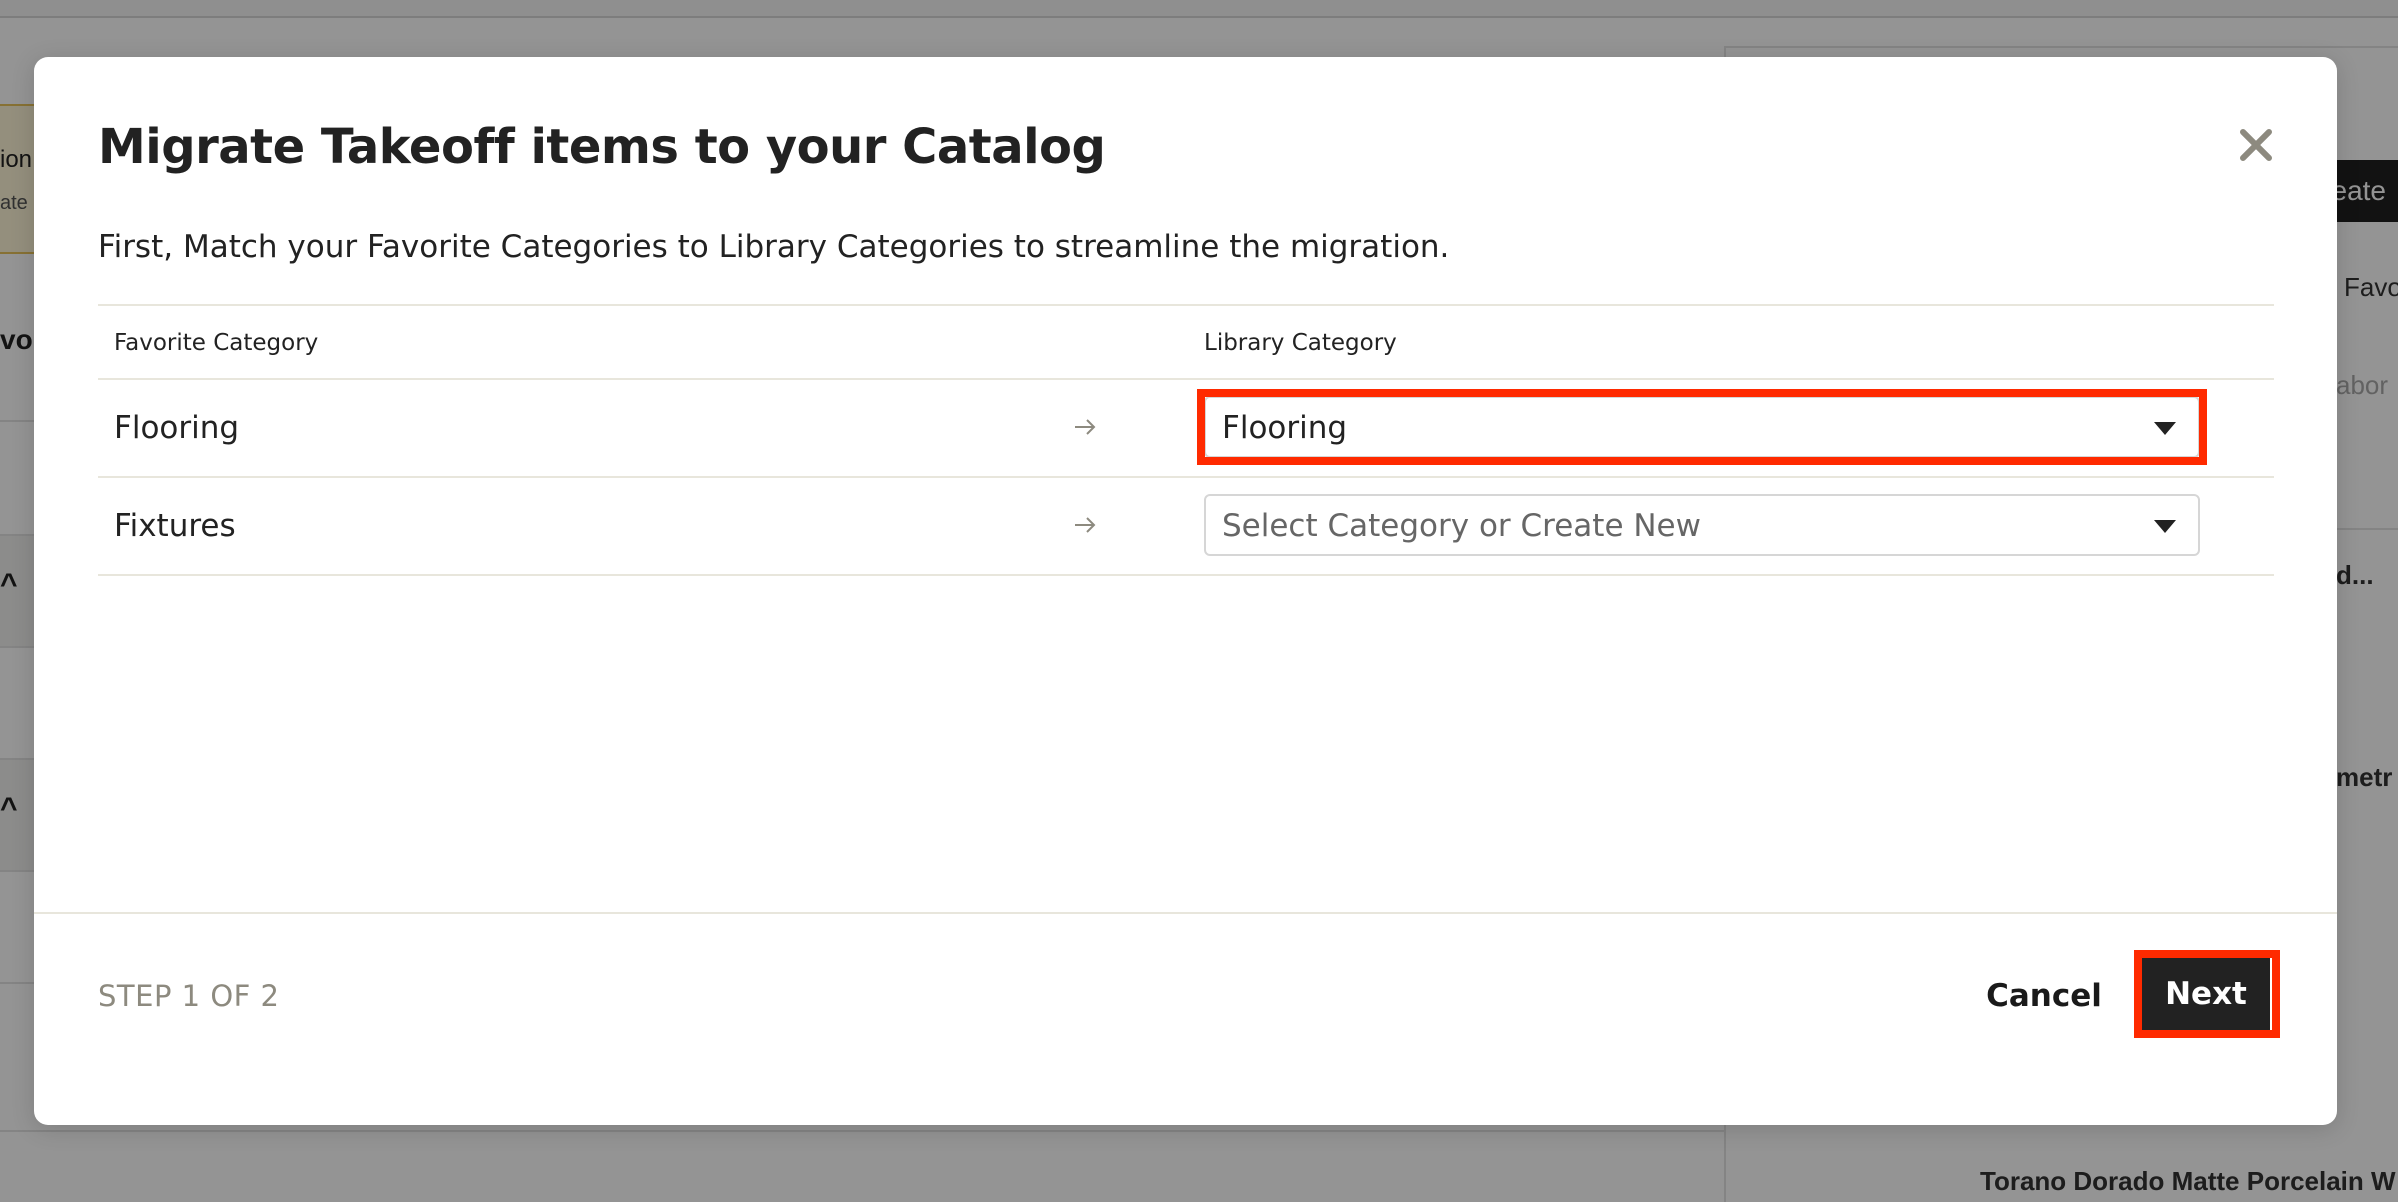 The height and width of the screenshot is (1202, 2398). I want to click on close-icon, so click(2256, 152).